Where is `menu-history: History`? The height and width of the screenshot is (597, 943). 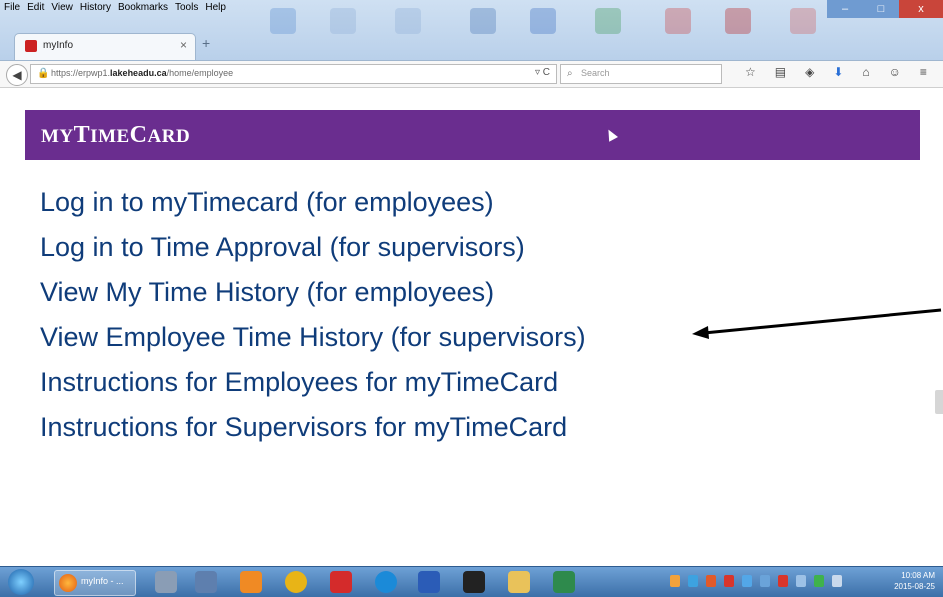 menu-history: History is located at coordinates (95, 7).